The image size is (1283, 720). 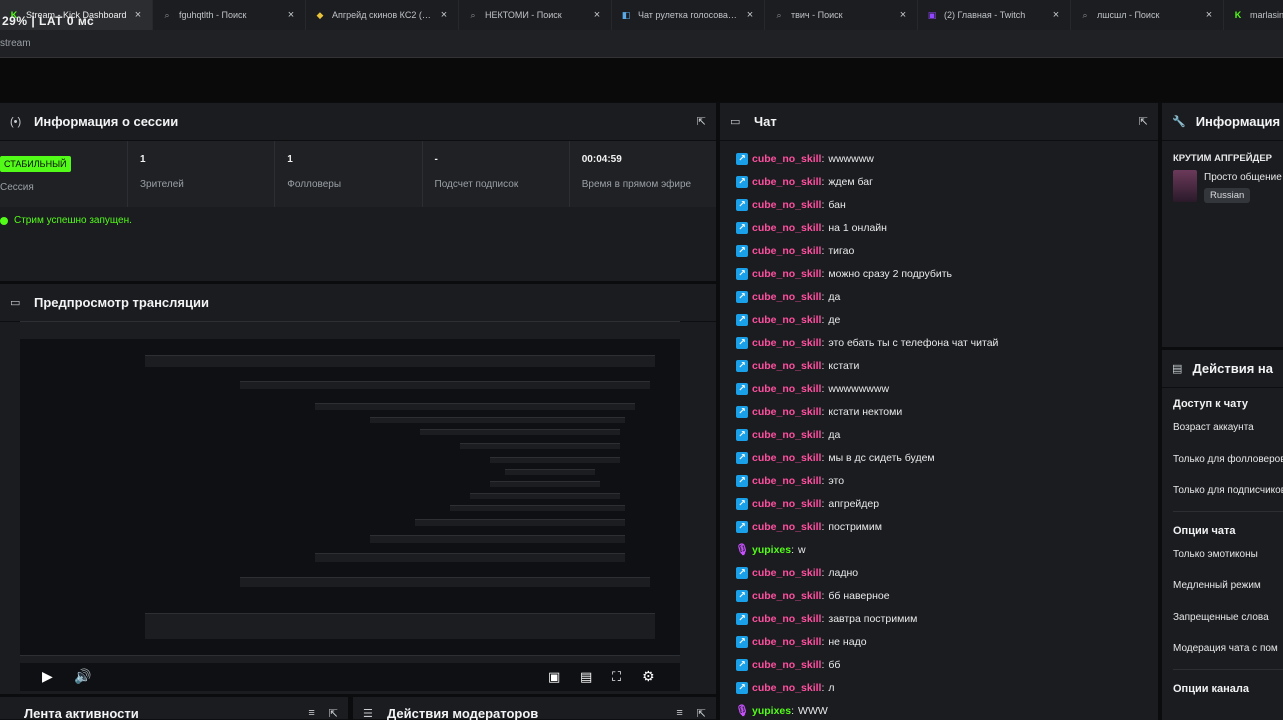 What do you see at coordinates (1228, 596) in the screenshot?
I see `mod-option: Медленный режим` at bounding box center [1228, 596].